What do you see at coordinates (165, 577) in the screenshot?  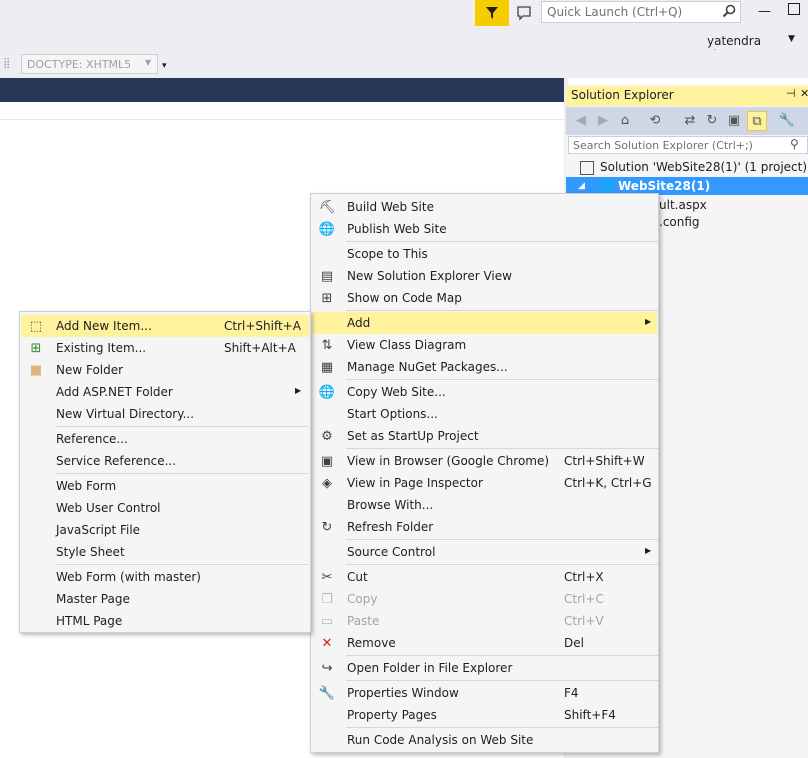 I see `menu-item-web-form-with-master: Web Form (with master)` at bounding box center [165, 577].